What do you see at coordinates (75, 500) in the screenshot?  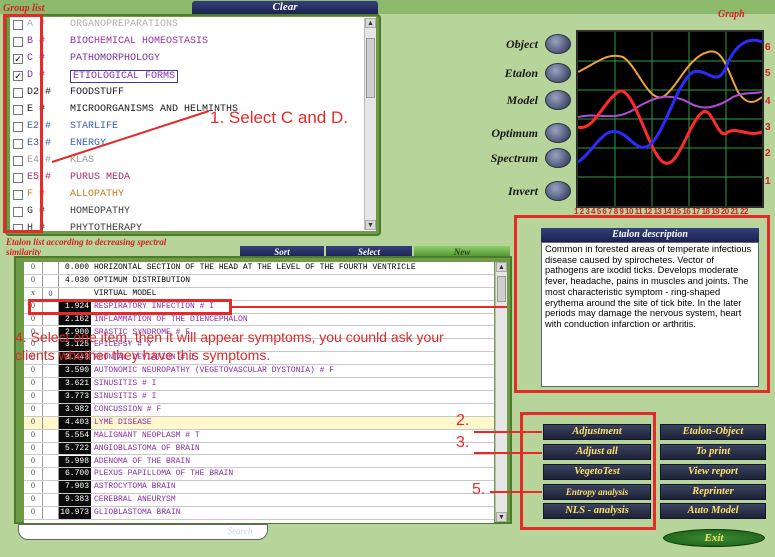 I see `row-value: 9.383` at bounding box center [75, 500].